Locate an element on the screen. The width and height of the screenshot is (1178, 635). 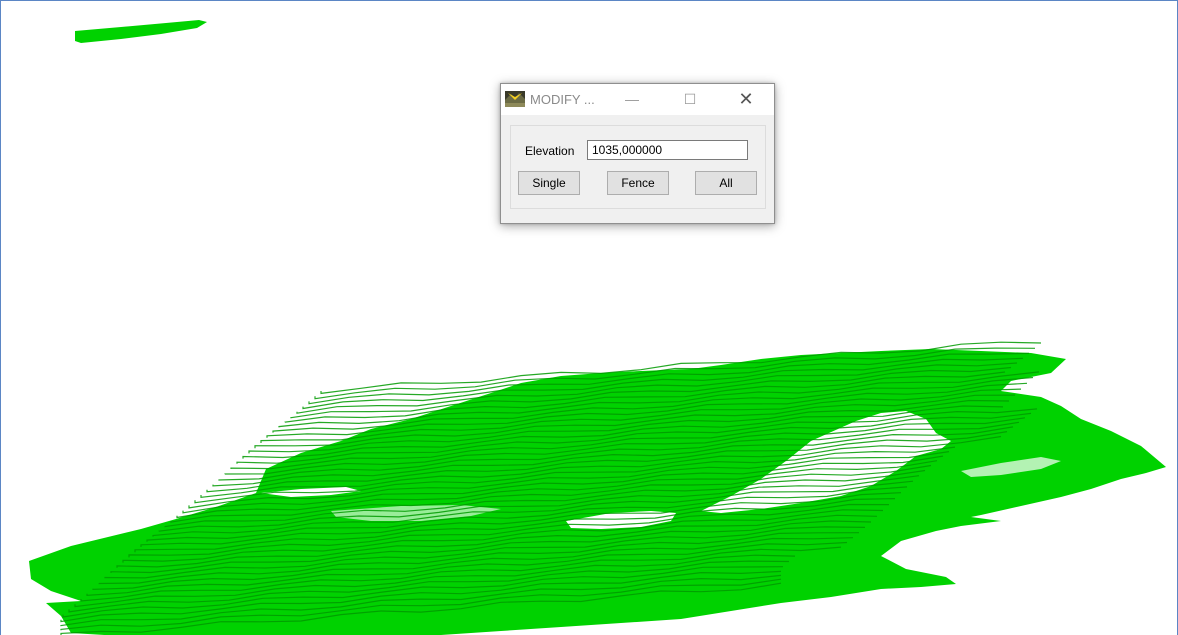
single-button: Single is located at coordinates (549, 183).